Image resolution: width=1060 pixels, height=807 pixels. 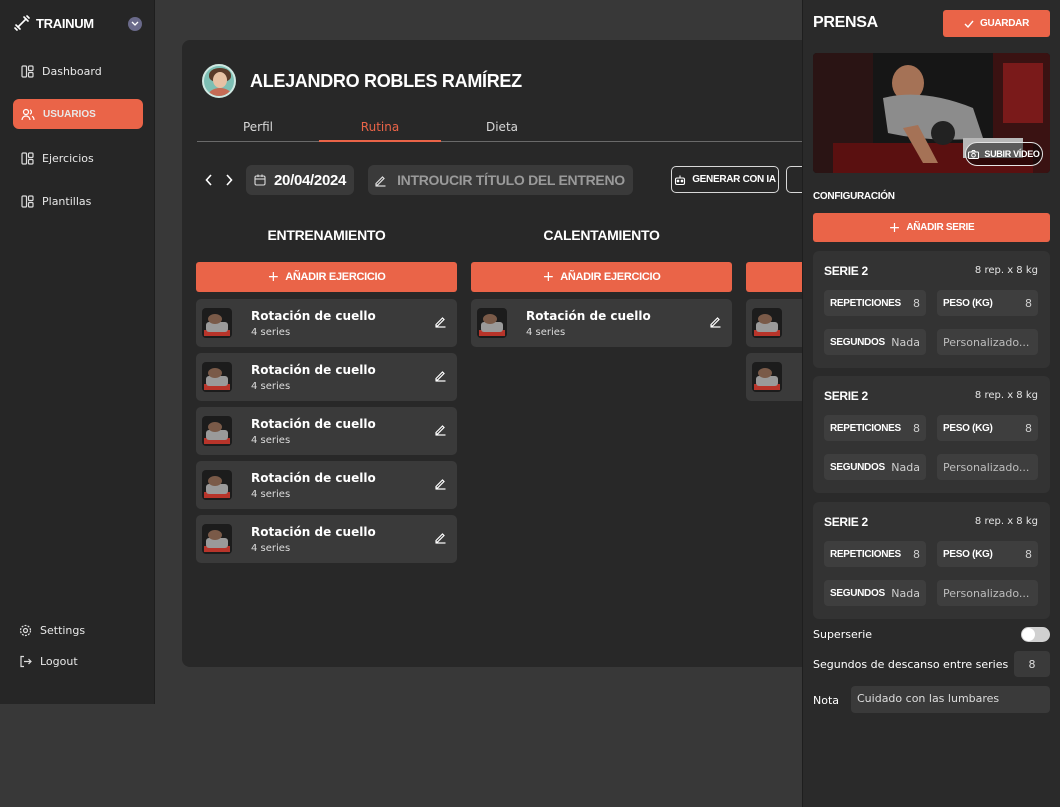 I want to click on add-serie-button: + AÑADIR SERIE, so click(x=931, y=227).